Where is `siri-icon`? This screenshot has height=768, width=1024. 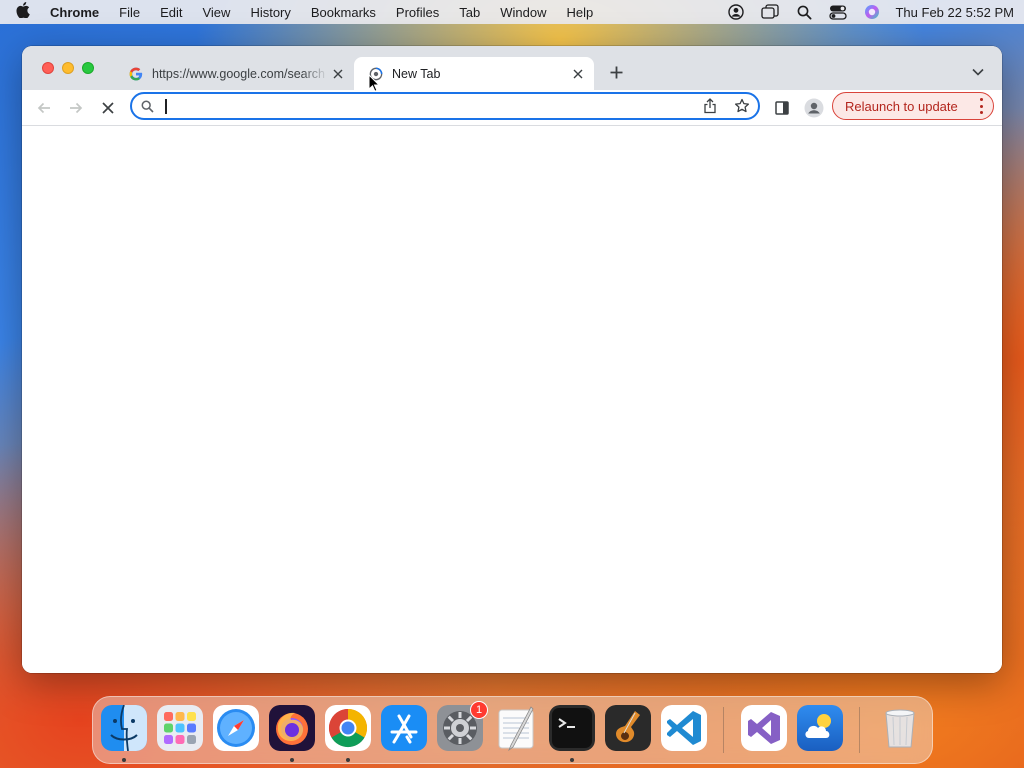
siri-icon is located at coordinates (872, 12).